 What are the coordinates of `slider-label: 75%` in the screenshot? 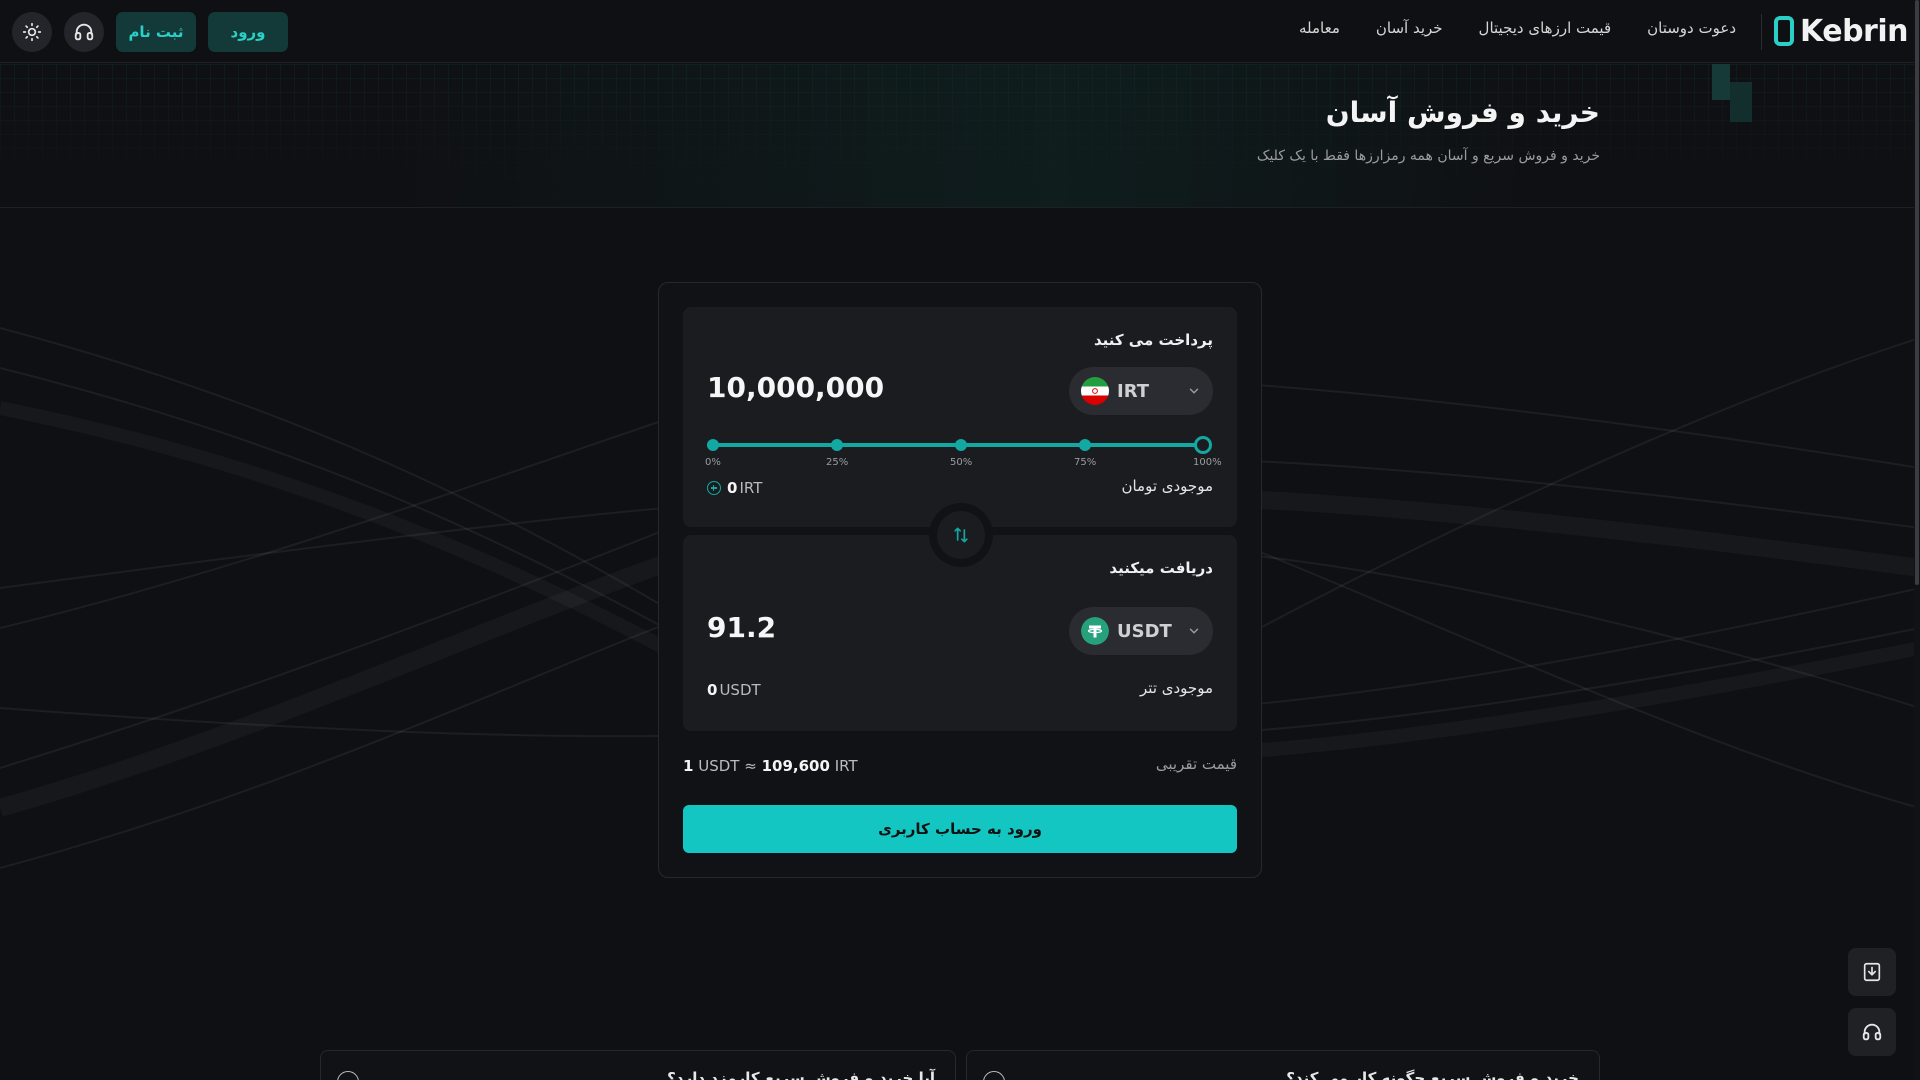 It's located at (1085, 462).